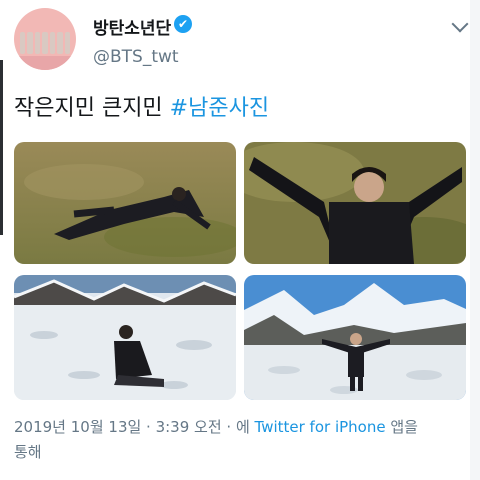 The height and width of the screenshot is (480, 480). Describe the element at coordinates (92, 108) in the screenshot. I see `tweet-body: 작은지민 큰지민` at that location.